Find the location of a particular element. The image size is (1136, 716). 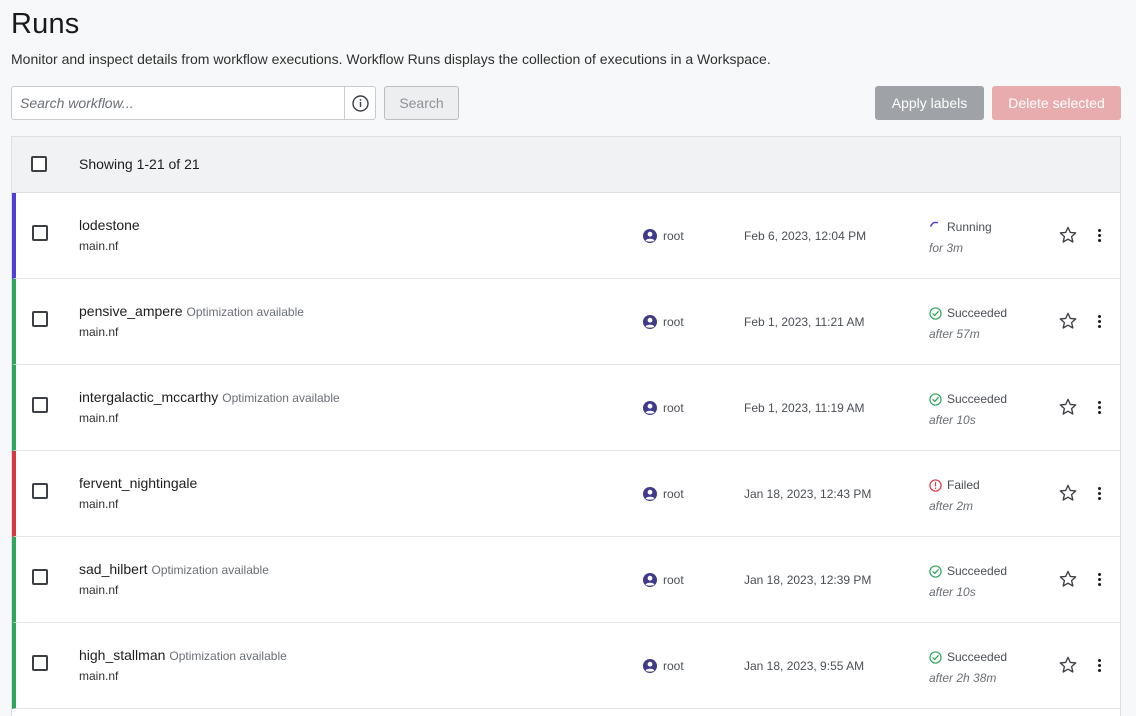

status-text: Failed is located at coordinates (963, 485).